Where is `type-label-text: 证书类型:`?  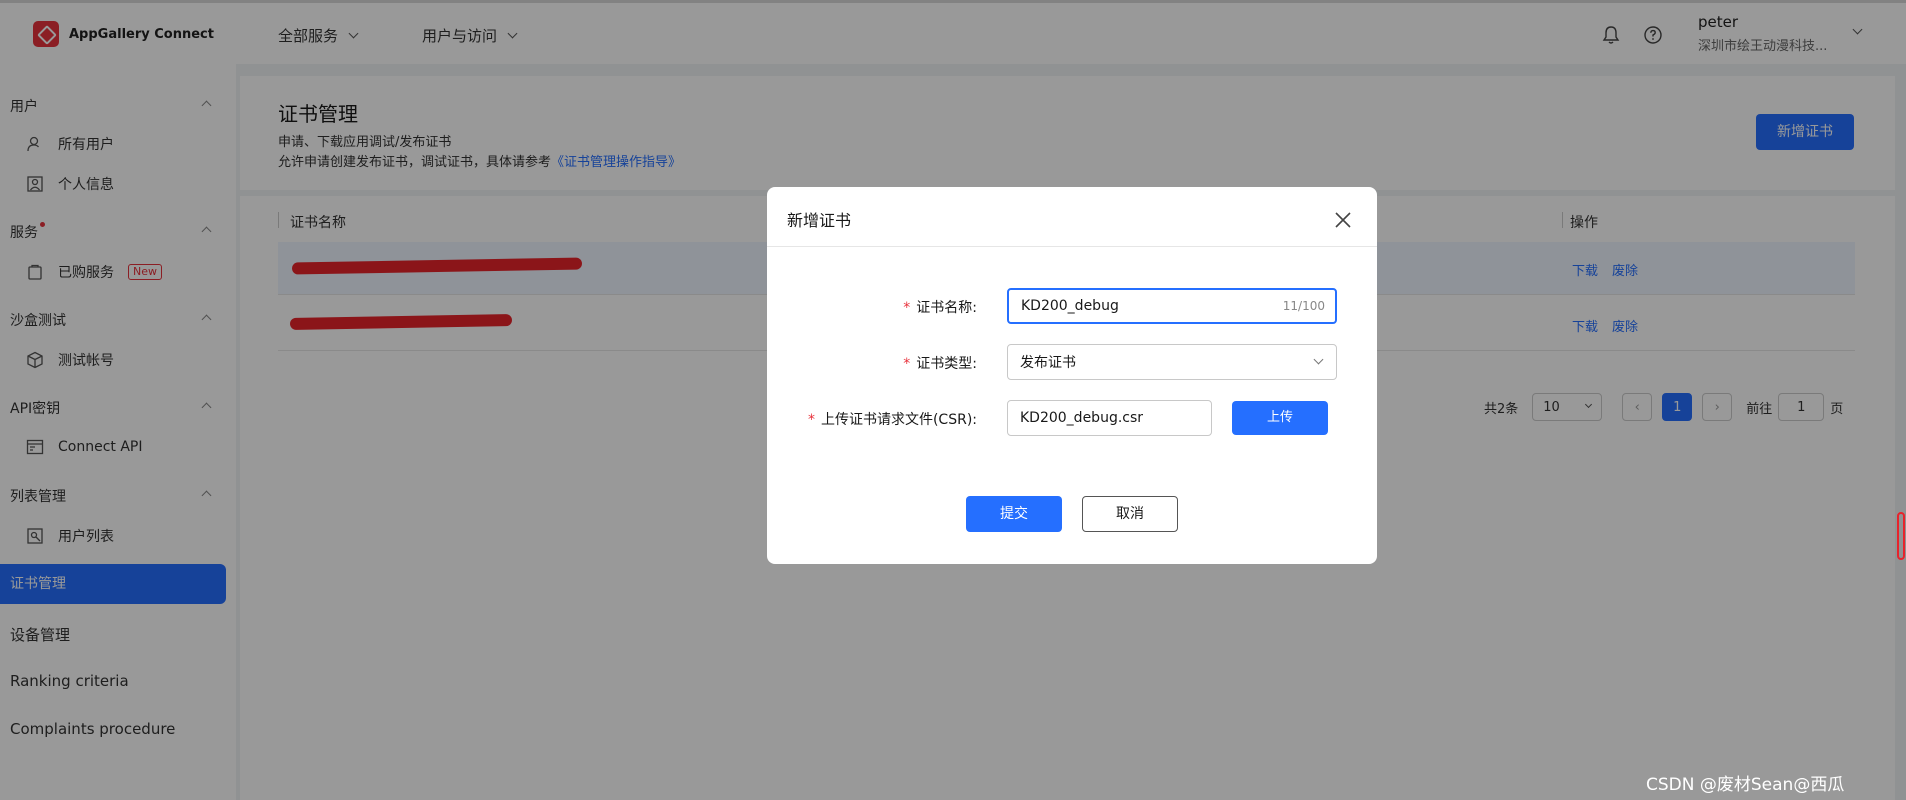 type-label-text: 证书类型: is located at coordinates (946, 364).